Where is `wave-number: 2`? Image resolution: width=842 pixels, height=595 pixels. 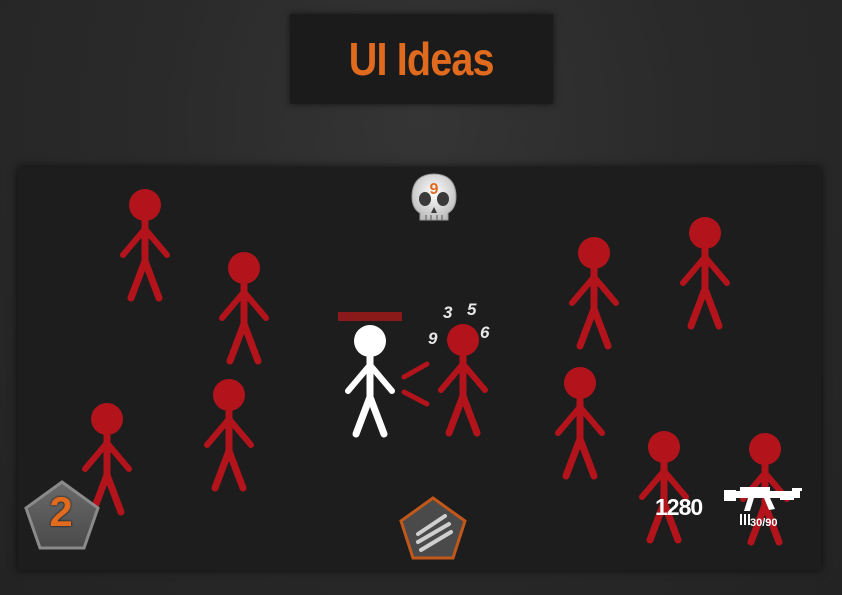 wave-number: 2 is located at coordinates (61, 511).